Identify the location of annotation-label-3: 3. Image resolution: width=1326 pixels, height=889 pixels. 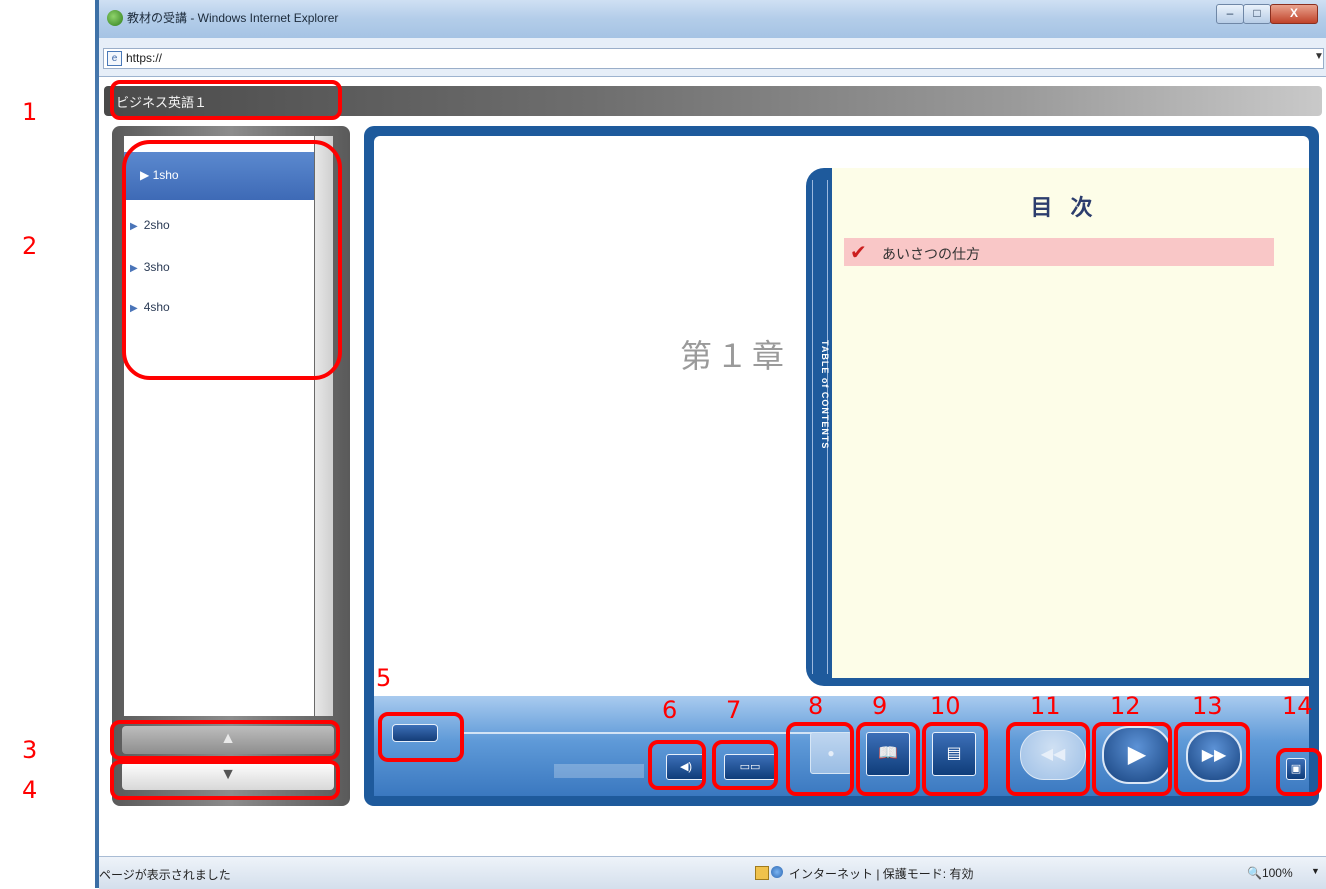
(30, 750).